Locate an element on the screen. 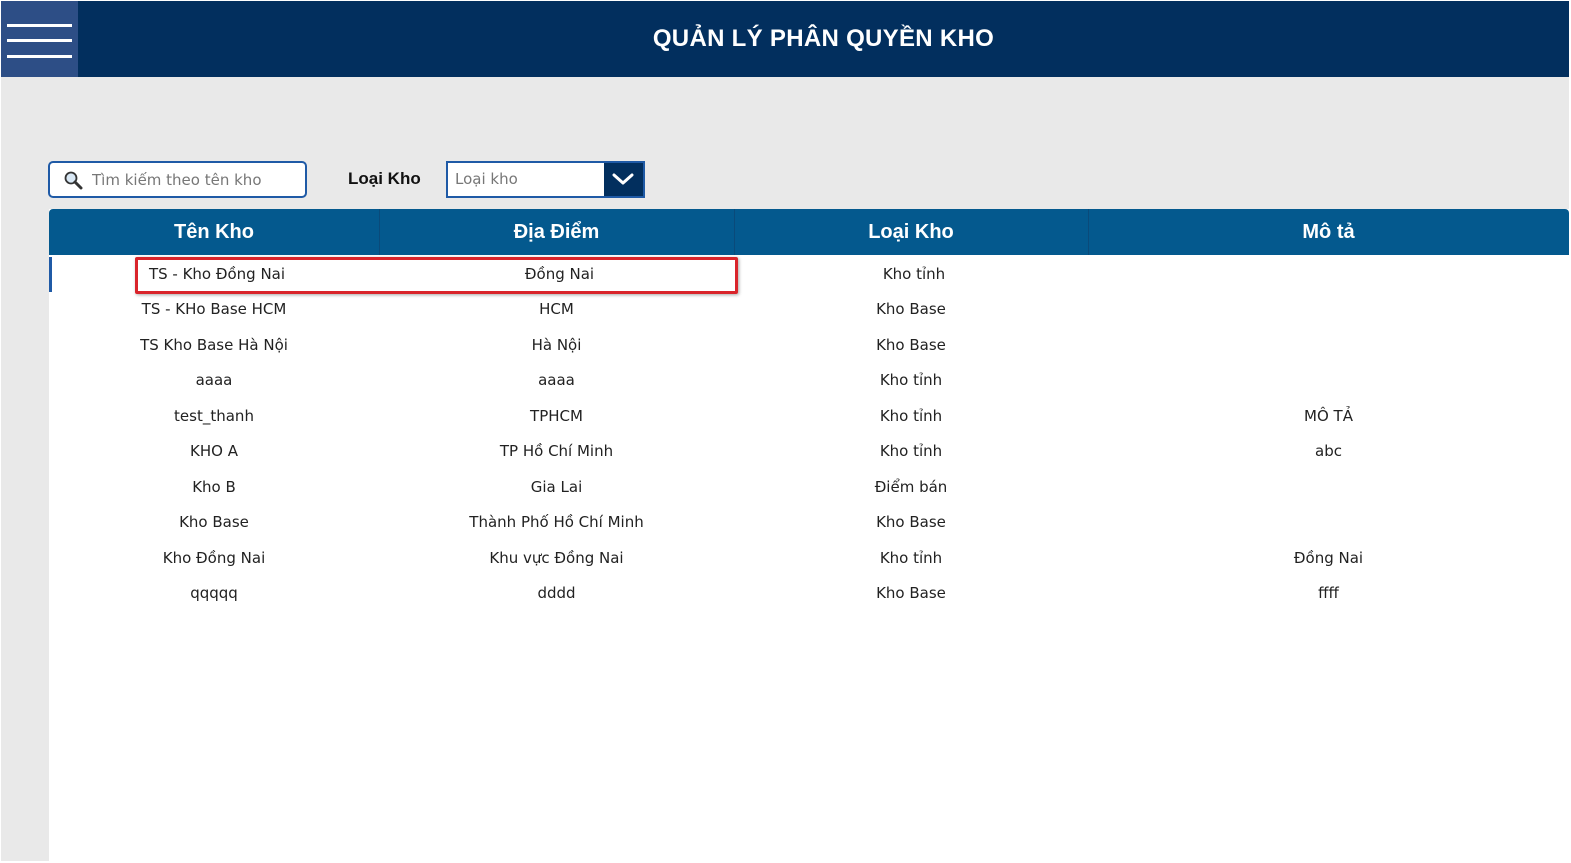 This screenshot has width=1571, height=863. column-header-description: Mô tả is located at coordinates (1328, 232).